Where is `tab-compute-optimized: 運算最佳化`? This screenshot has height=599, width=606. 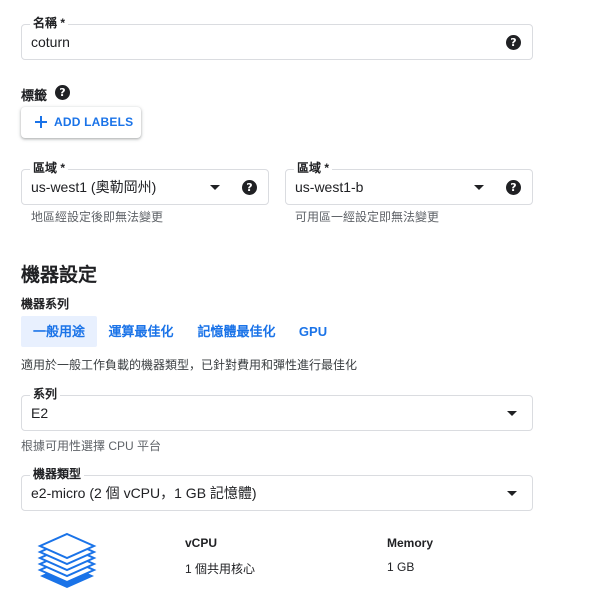 tab-compute-optimized: 運算最佳化 is located at coordinates (141, 331).